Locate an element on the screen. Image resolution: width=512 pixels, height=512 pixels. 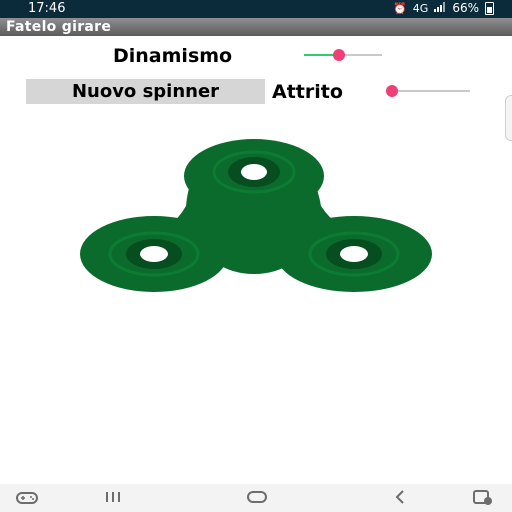
edge-panel-handle is located at coordinates (508, 118).